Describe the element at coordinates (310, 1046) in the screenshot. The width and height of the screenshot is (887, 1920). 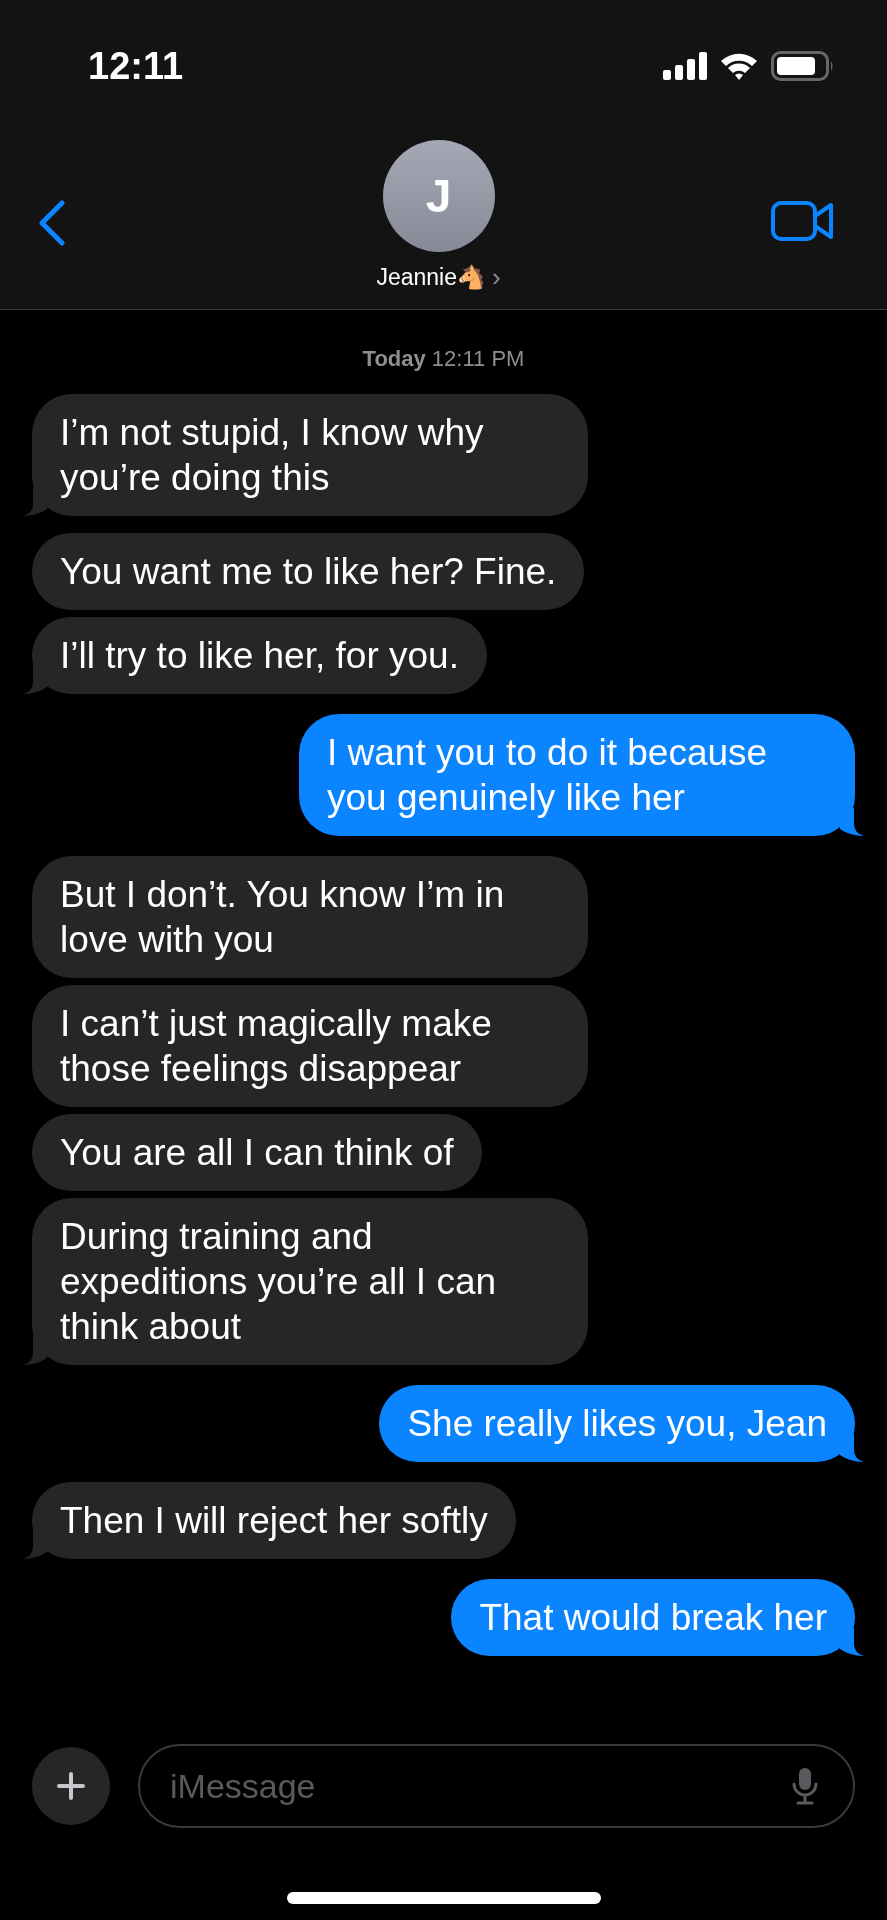
I see `message-bubble: I can’t just magically make those feelings disappear` at that location.